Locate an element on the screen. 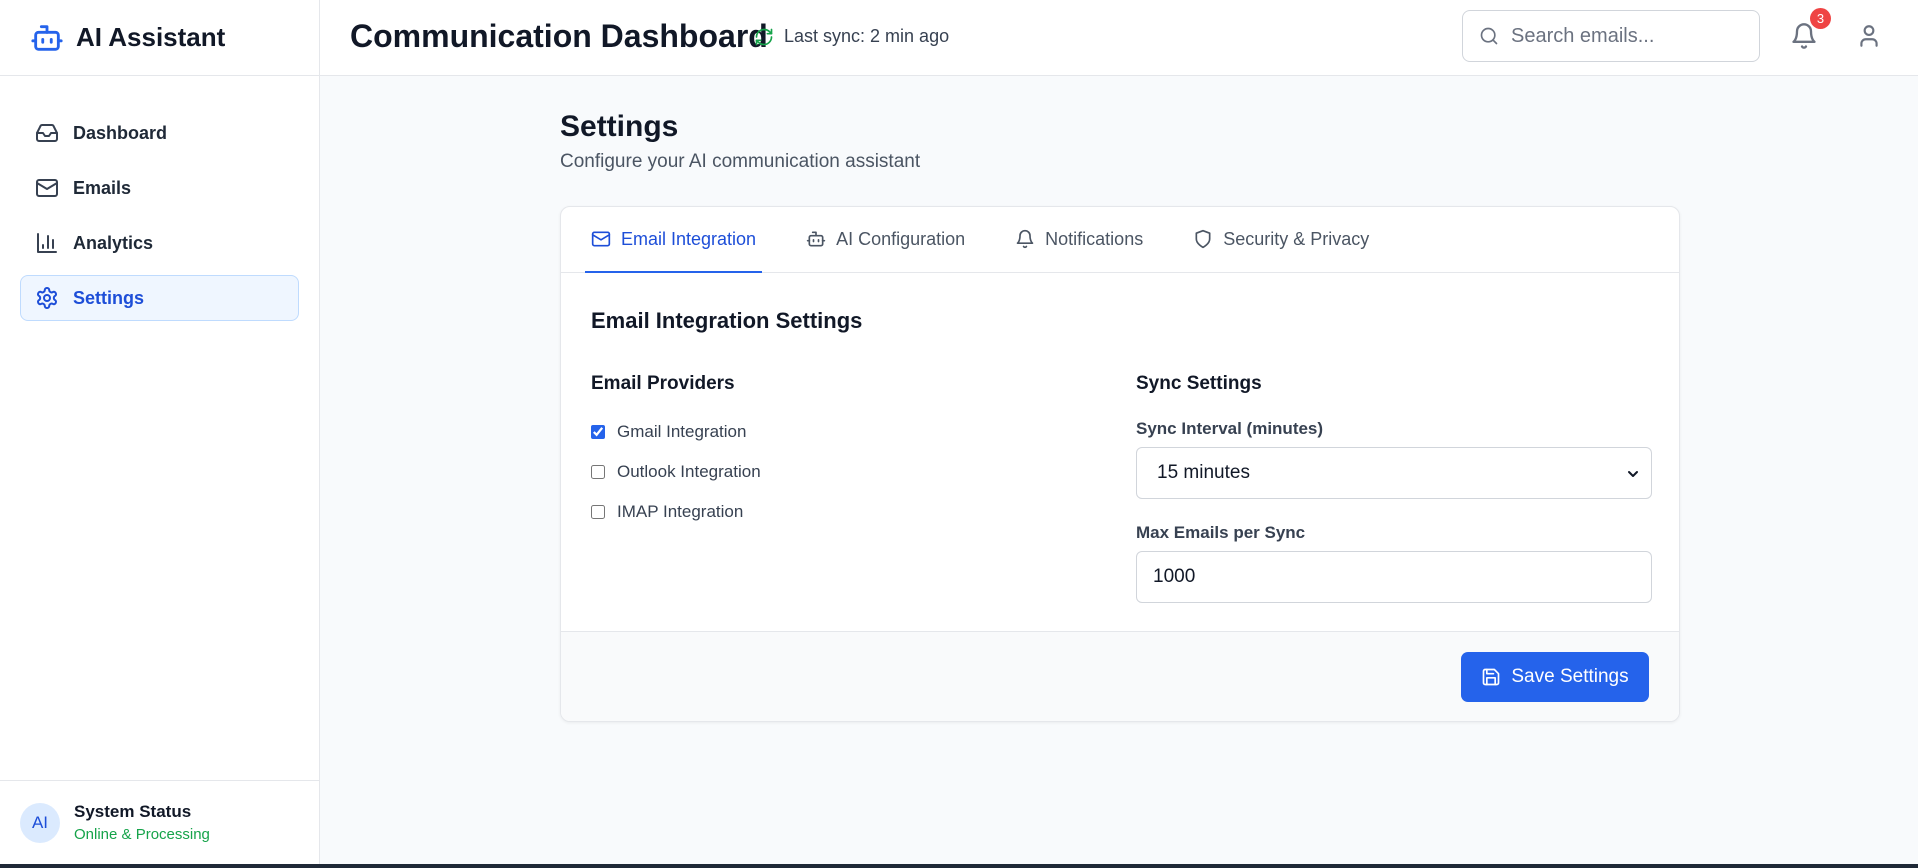  save-icon is located at coordinates (1491, 677).